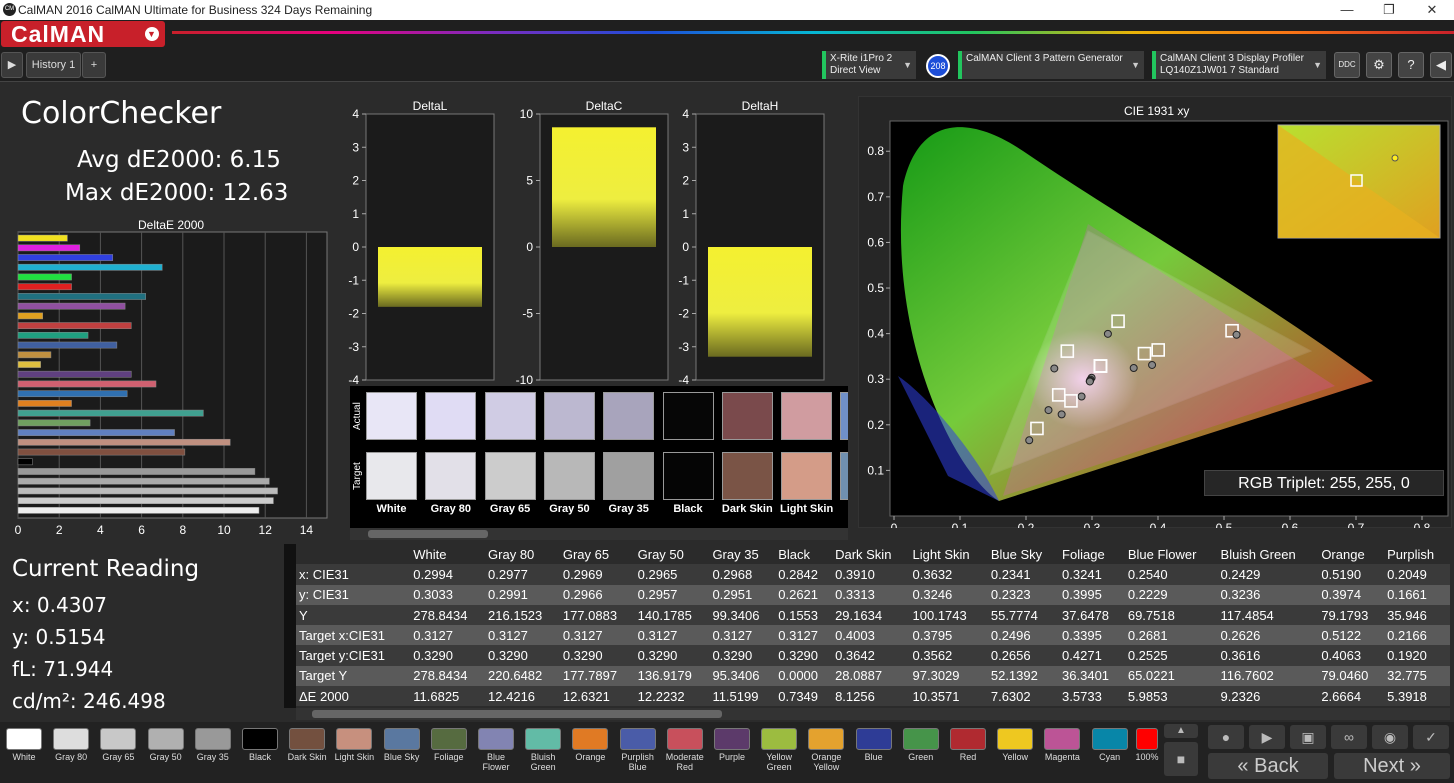 The image size is (1454, 783). What do you see at coordinates (1268, 594) in the screenshot?
I see `table-cell: 0.3236` at bounding box center [1268, 594].